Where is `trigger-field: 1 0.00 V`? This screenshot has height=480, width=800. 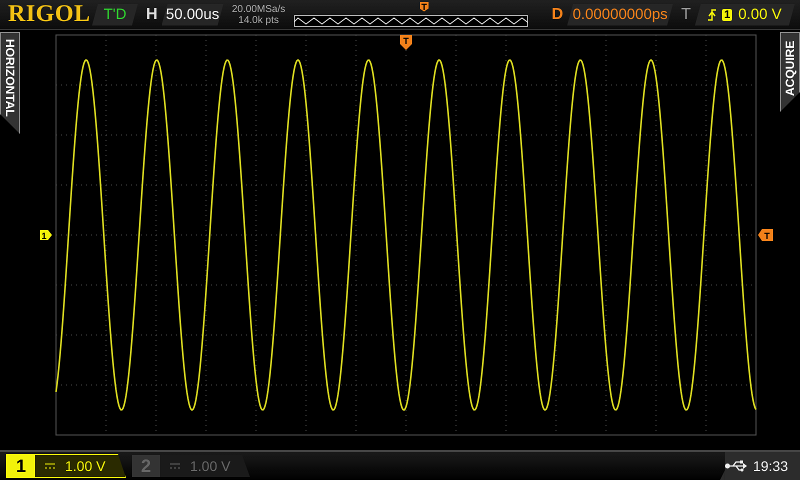
trigger-field: 1 0.00 V is located at coordinates (744, 15).